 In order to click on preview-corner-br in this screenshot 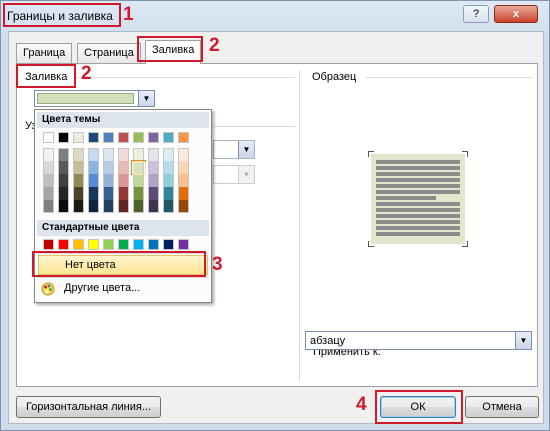, I will do `click(465, 244)`.